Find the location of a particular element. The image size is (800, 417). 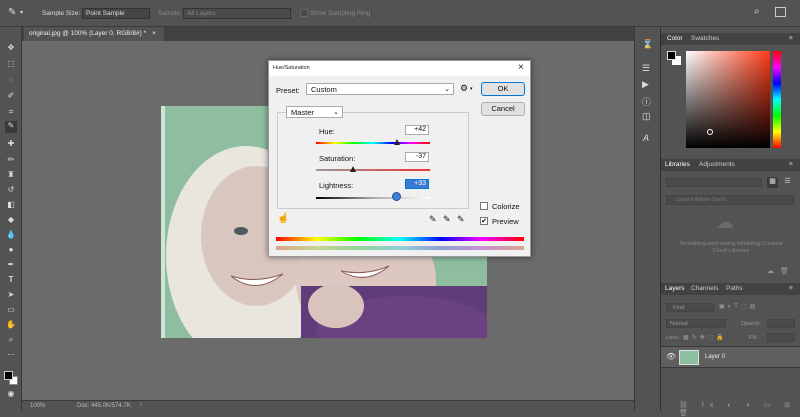

zoom-tool-icon: ⌕ is located at coordinates (11, 340).